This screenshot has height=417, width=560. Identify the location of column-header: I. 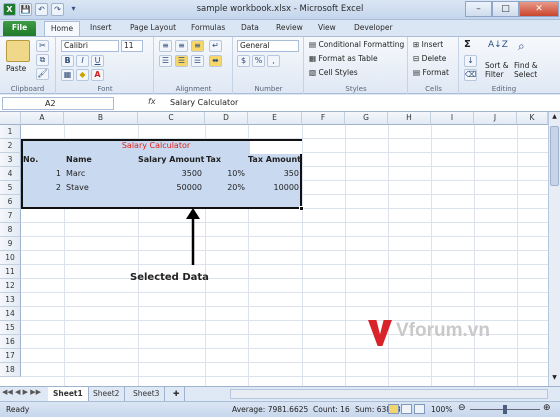
(452, 118).